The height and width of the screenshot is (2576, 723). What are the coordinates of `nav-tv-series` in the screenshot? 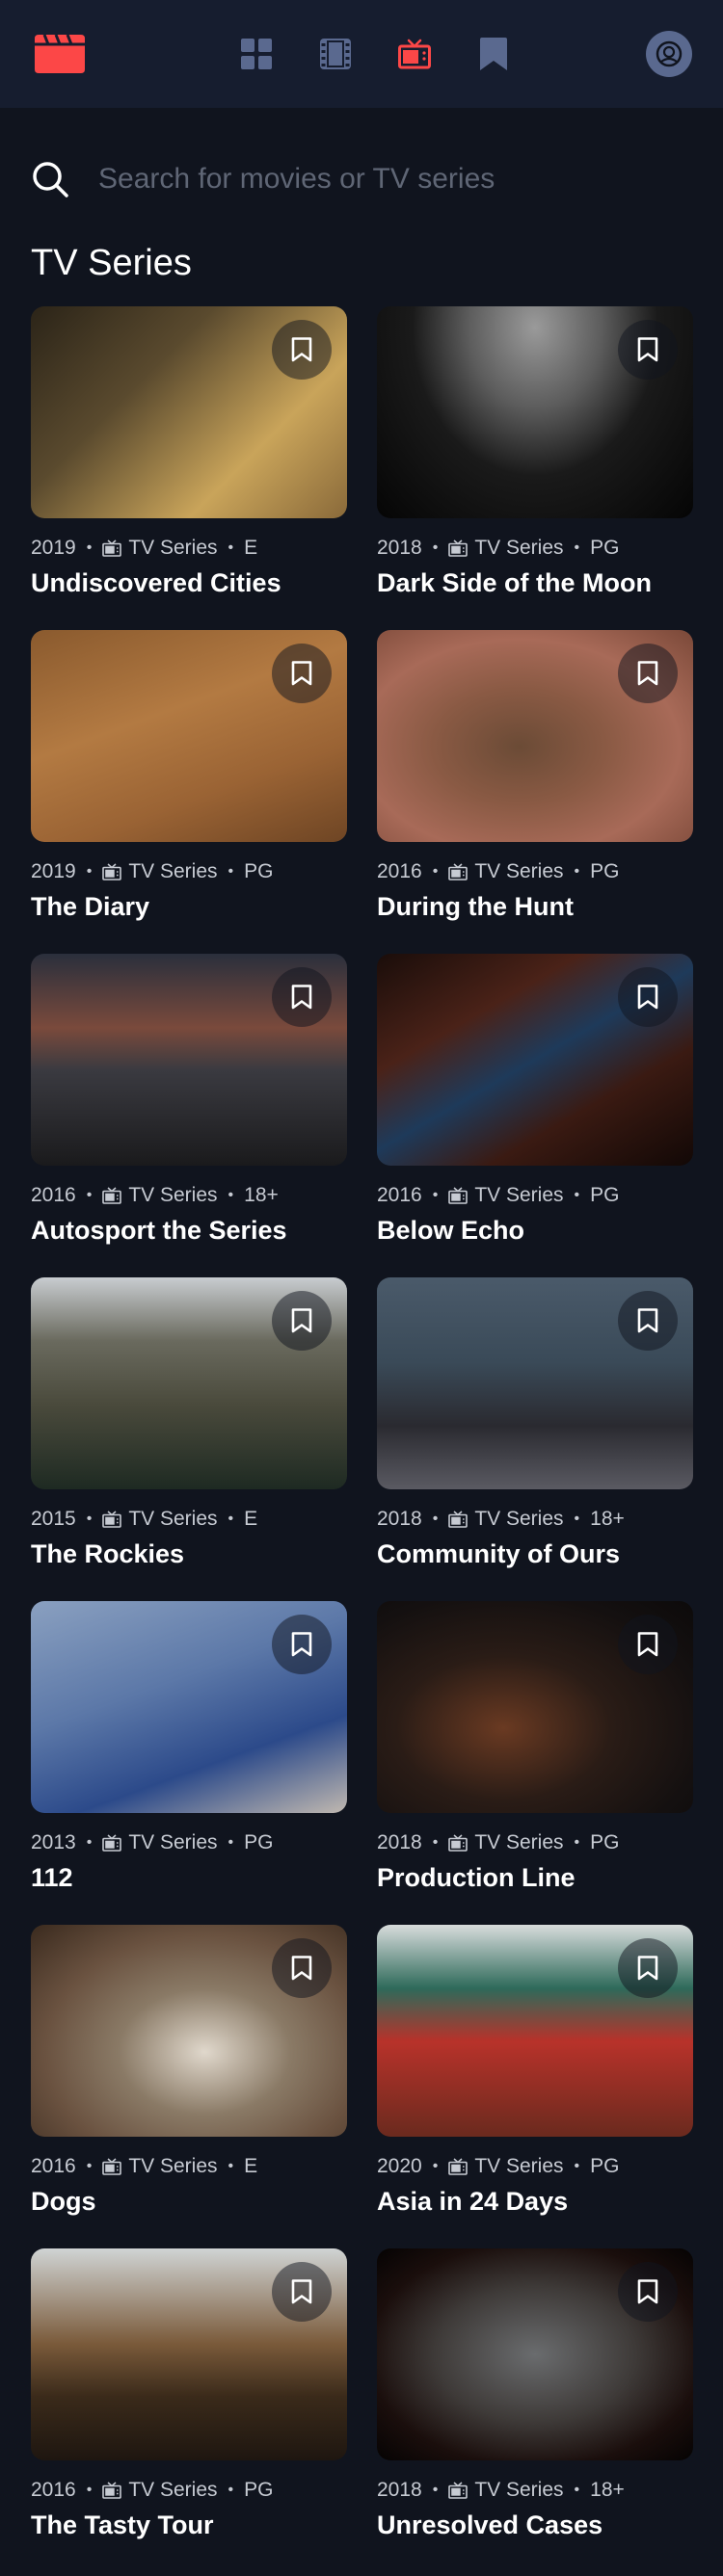 It's located at (414, 54).